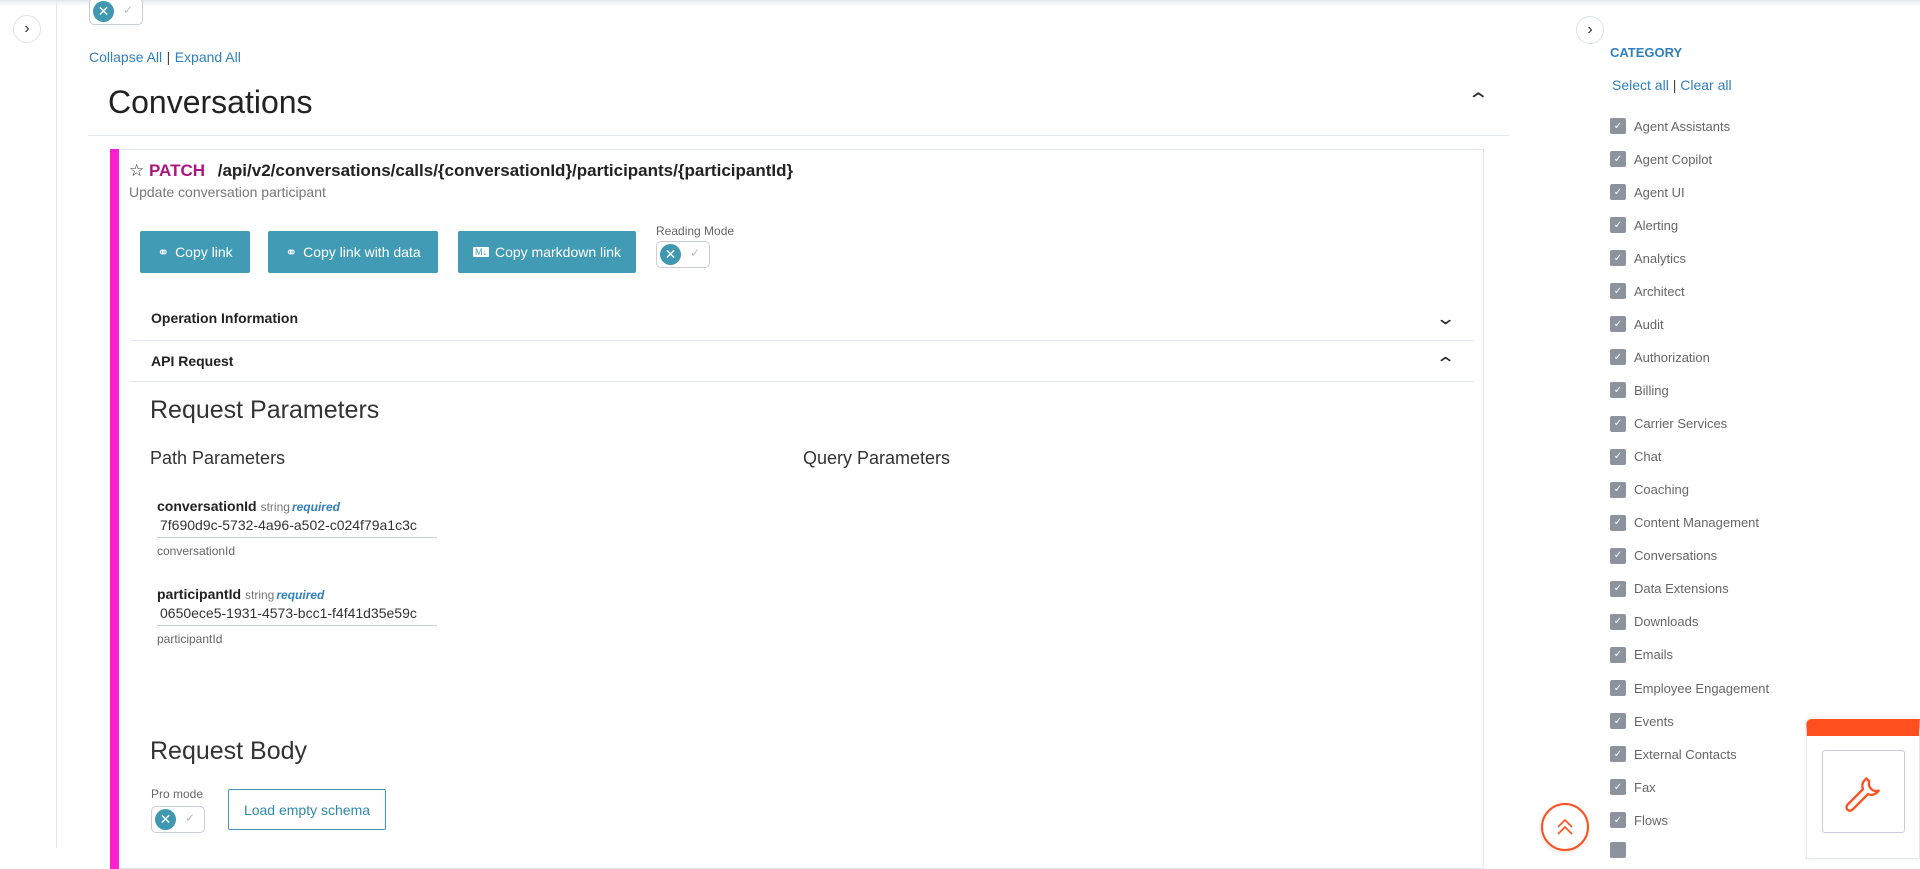  I want to click on request-body-heading: Request Body, so click(229, 751).